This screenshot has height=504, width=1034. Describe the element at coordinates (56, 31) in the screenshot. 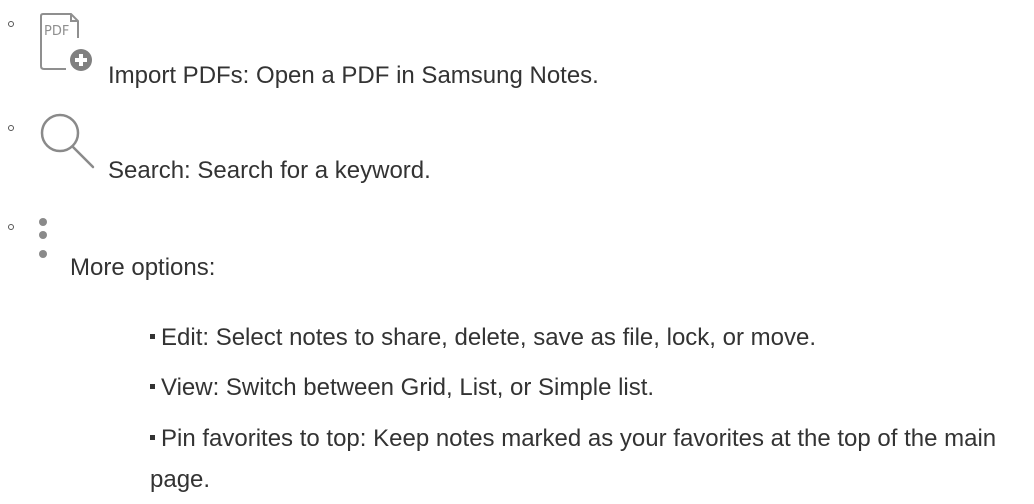

I see `pdf-icon-label: PDF` at that location.